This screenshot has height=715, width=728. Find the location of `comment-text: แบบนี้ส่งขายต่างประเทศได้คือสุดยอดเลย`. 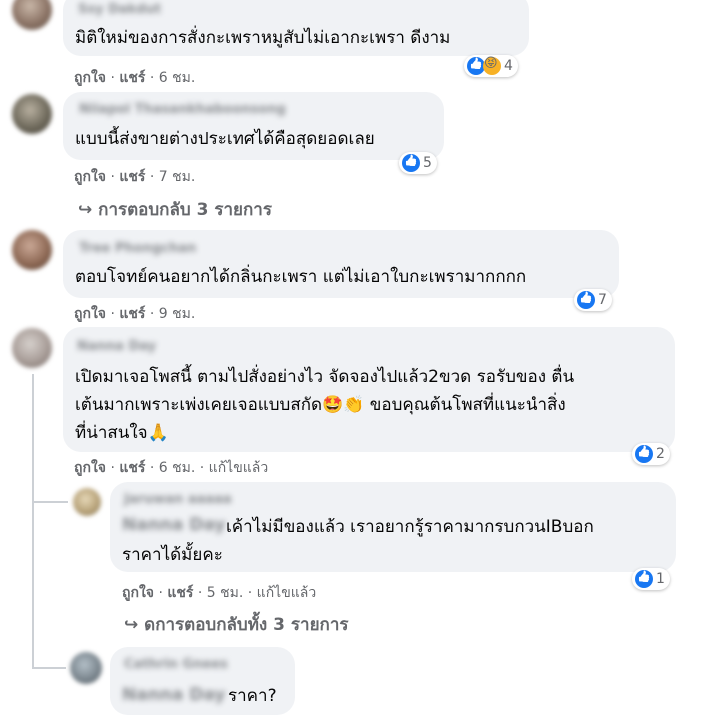

comment-text: แบบนี้ส่งขายต่างประเทศได้คือสุดยอดเลย is located at coordinates (225, 139).